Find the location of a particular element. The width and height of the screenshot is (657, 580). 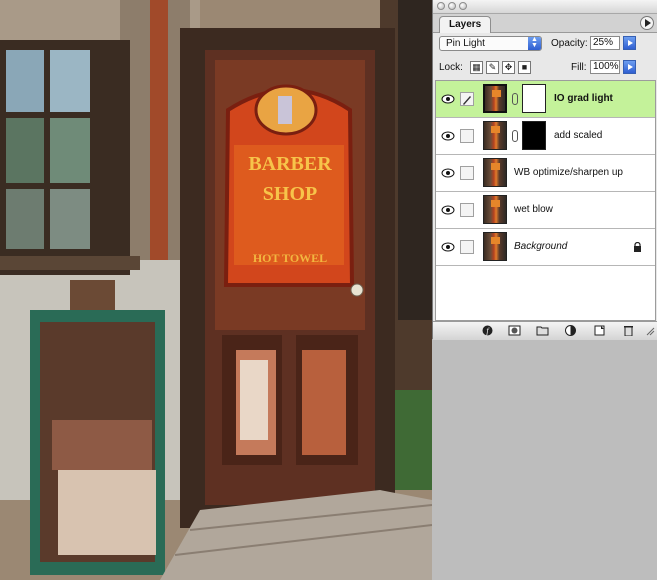

sign-text-barber: BARBER is located at coordinates (290, 164).